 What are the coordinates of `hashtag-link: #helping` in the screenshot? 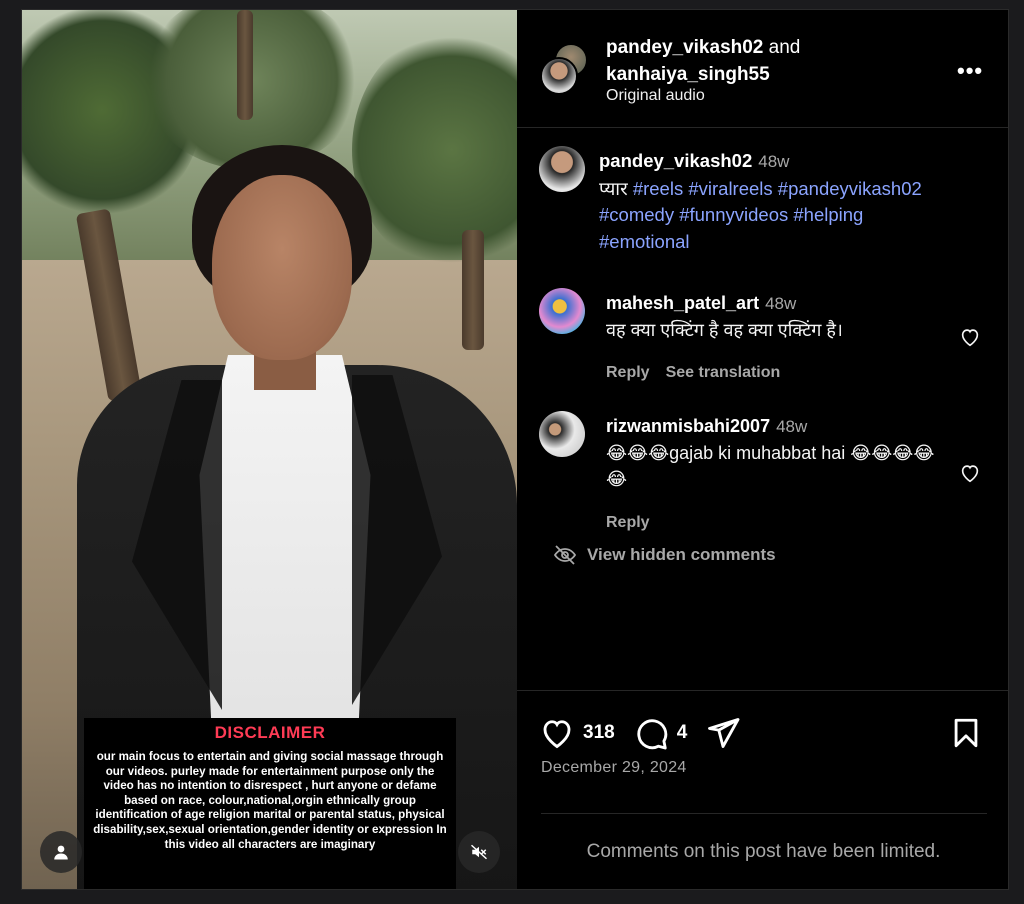 It's located at (828, 214).